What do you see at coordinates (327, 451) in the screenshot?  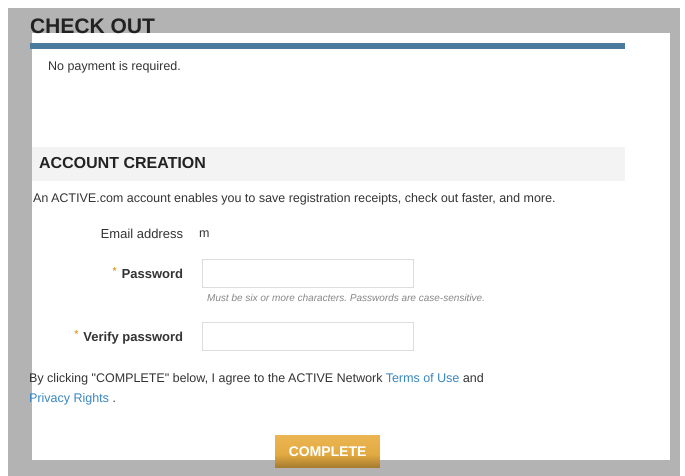 I see `complete-button: COMPLETE` at bounding box center [327, 451].